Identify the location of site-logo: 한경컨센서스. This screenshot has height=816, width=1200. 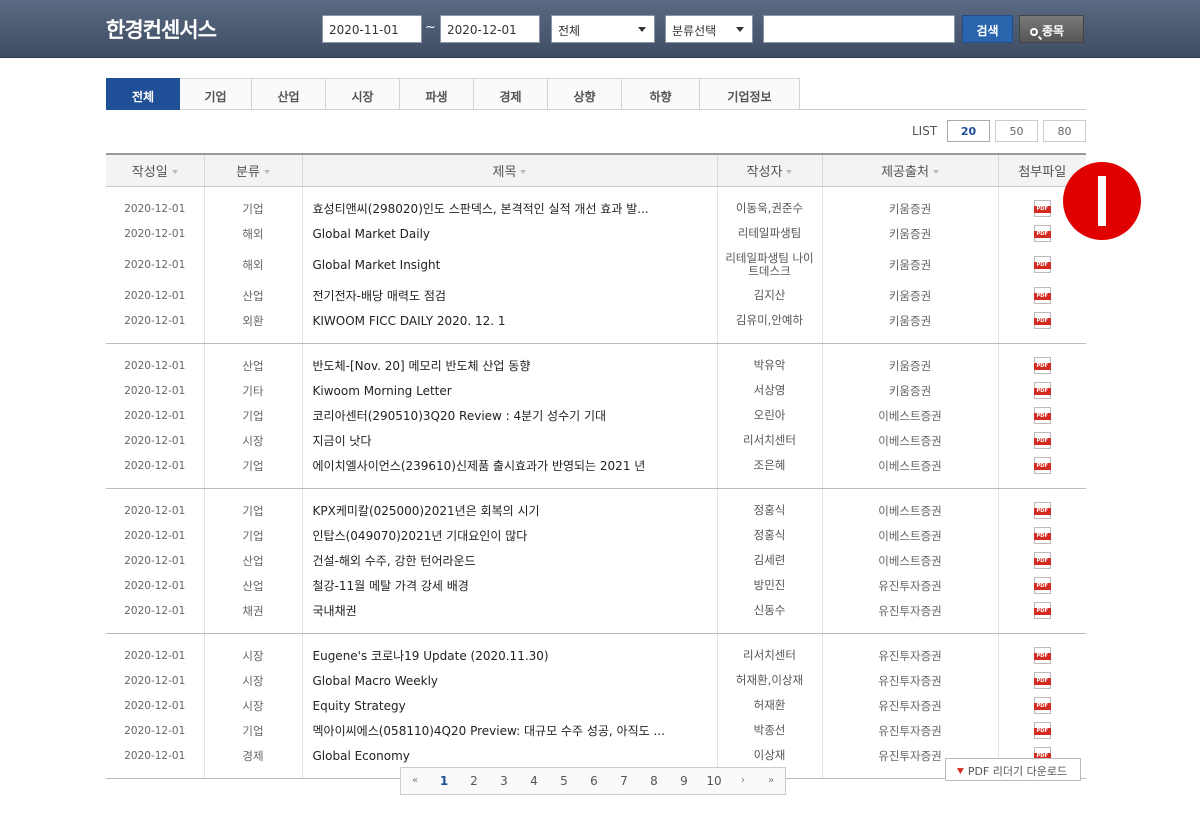
(161, 29).